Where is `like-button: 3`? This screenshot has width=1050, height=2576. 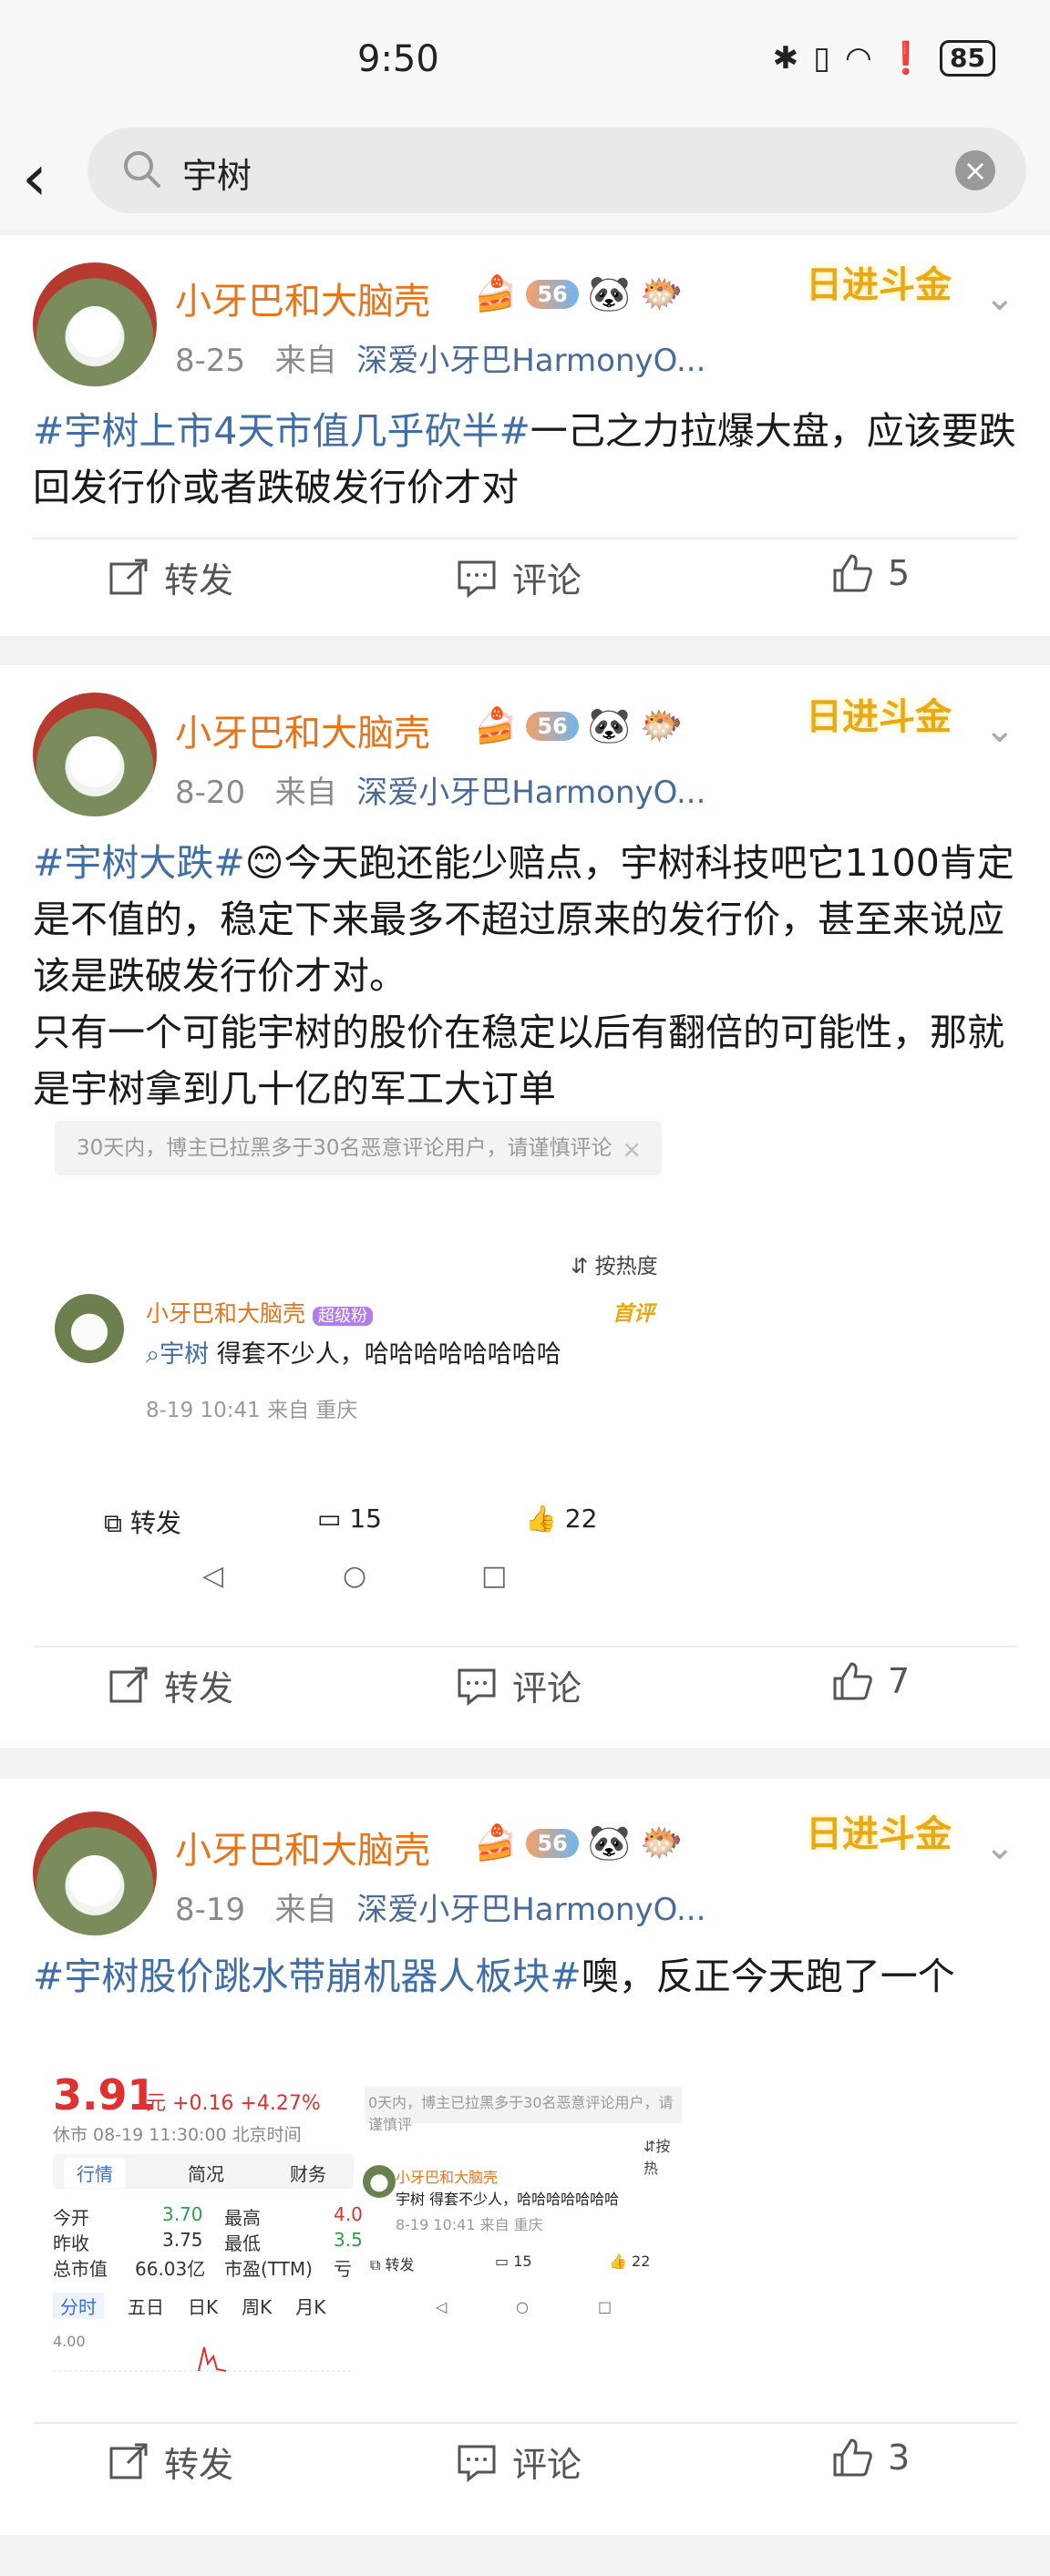 like-button: 3 is located at coordinates (871, 2458).